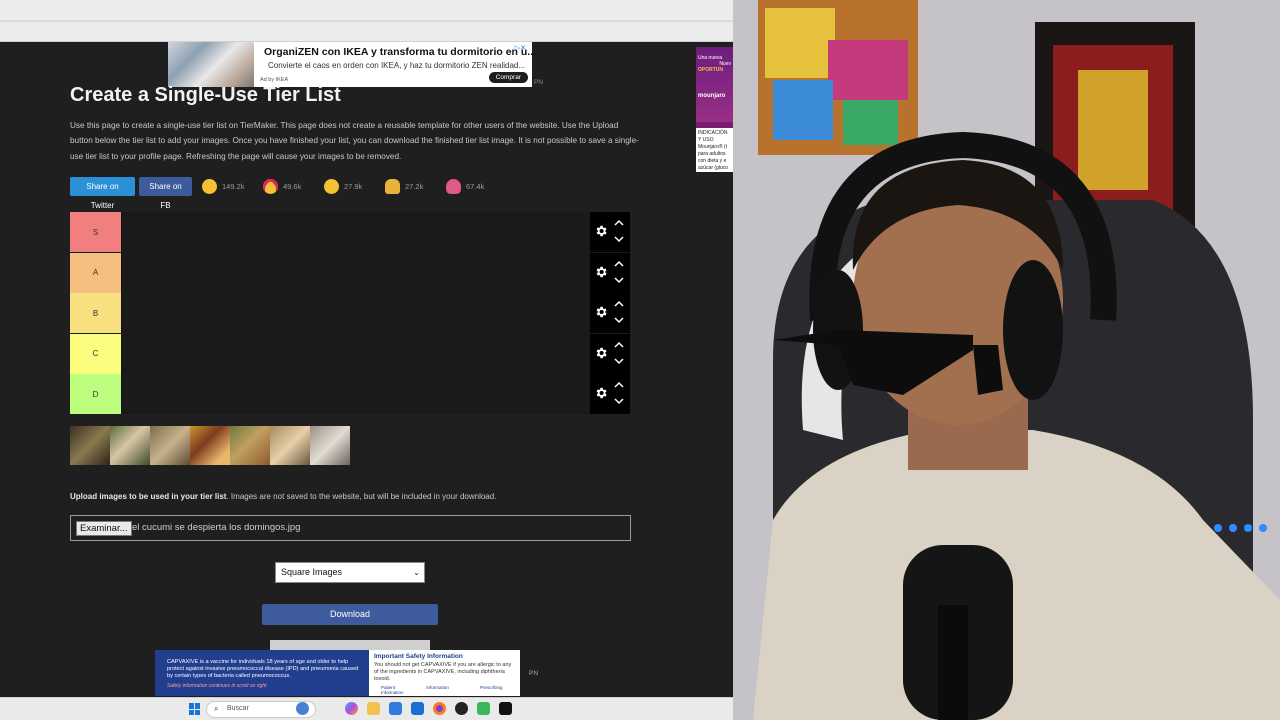  Describe the element at coordinates (453, 186) in the screenshot. I see `poop-emoji-icon` at that location.